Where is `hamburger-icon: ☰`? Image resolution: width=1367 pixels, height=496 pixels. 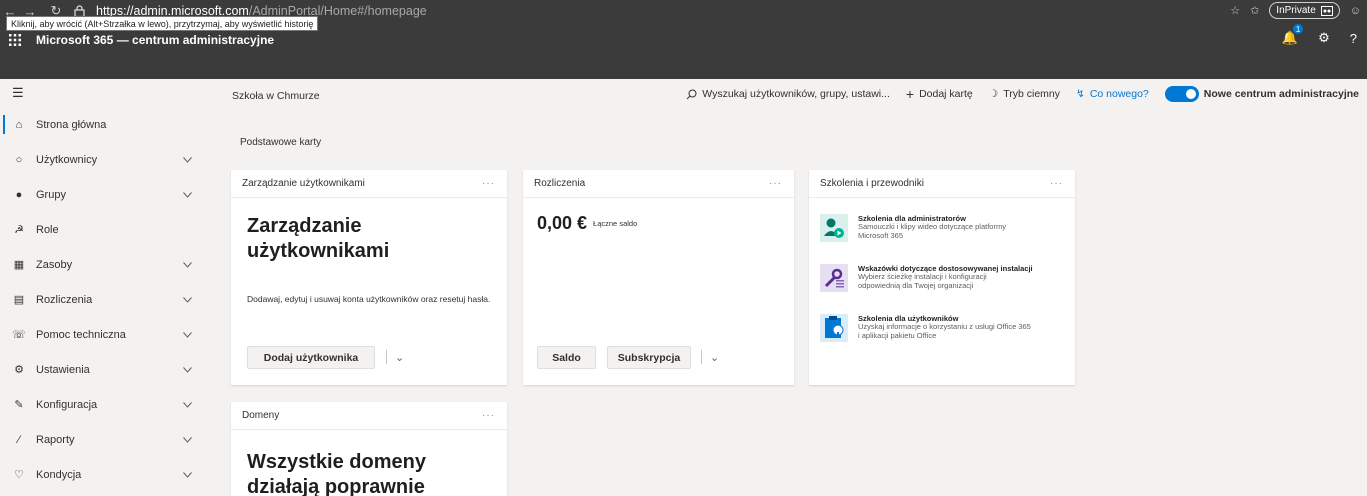
hamburger-icon: ☰ is located at coordinates (102, 93).